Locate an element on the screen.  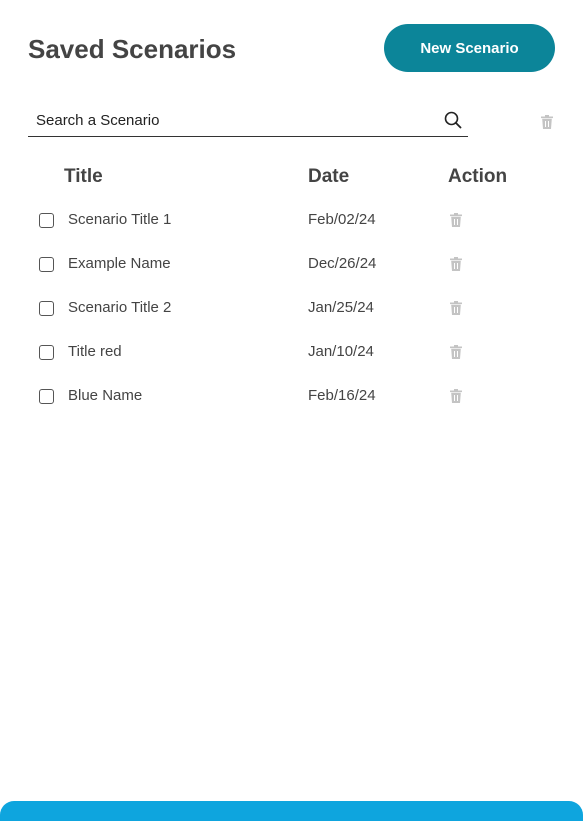
row-date: Jan/25/24 is located at coordinates (341, 307).